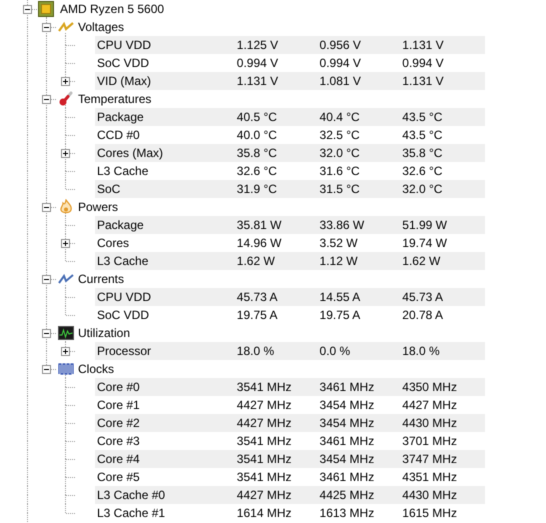 This screenshot has height=523, width=546. I want to click on sensor-value: 33.86 W, so click(343, 225).